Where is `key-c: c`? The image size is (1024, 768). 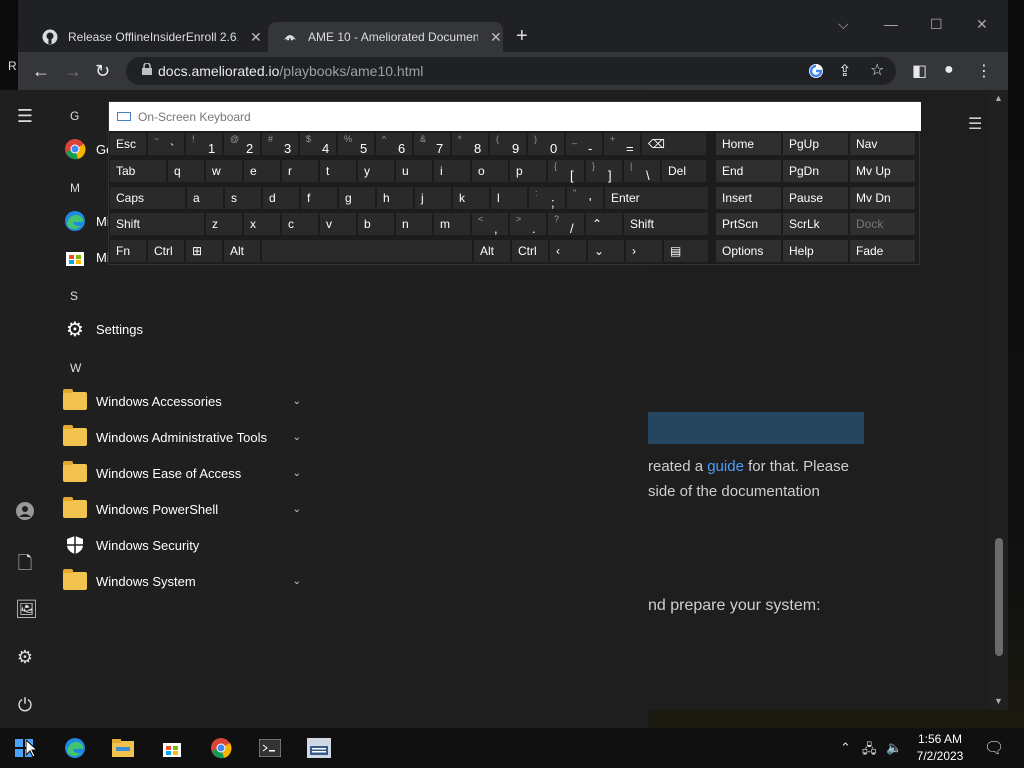 key-c: c is located at coordinates (300, 224).